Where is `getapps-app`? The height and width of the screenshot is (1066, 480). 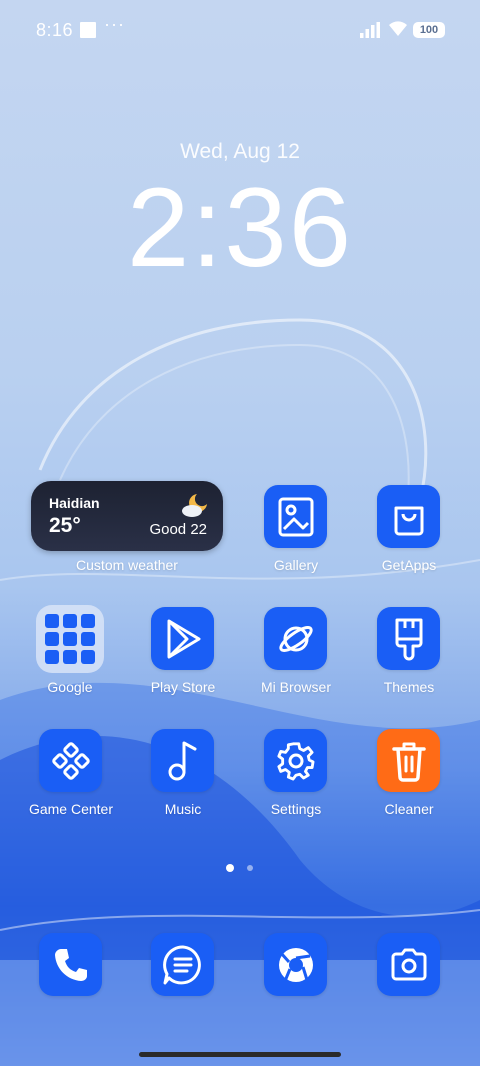
getapps-app is located at coordinates (408, 516).